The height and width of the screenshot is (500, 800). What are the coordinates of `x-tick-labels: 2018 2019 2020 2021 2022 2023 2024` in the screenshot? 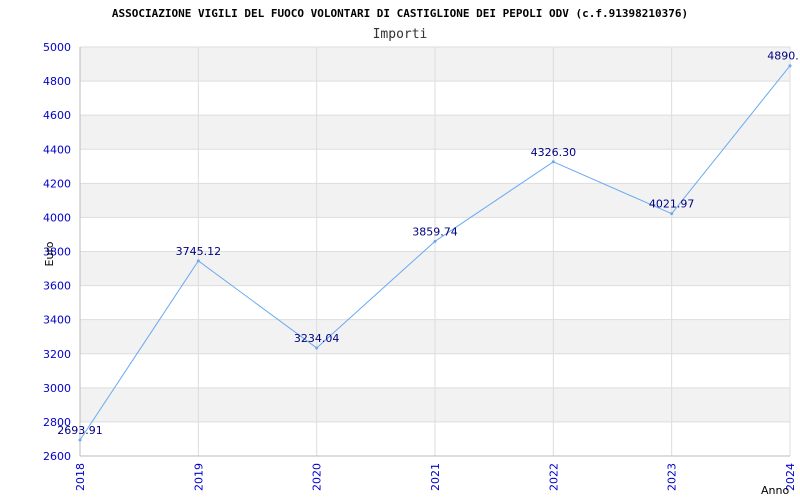 It's located at (435, 477).